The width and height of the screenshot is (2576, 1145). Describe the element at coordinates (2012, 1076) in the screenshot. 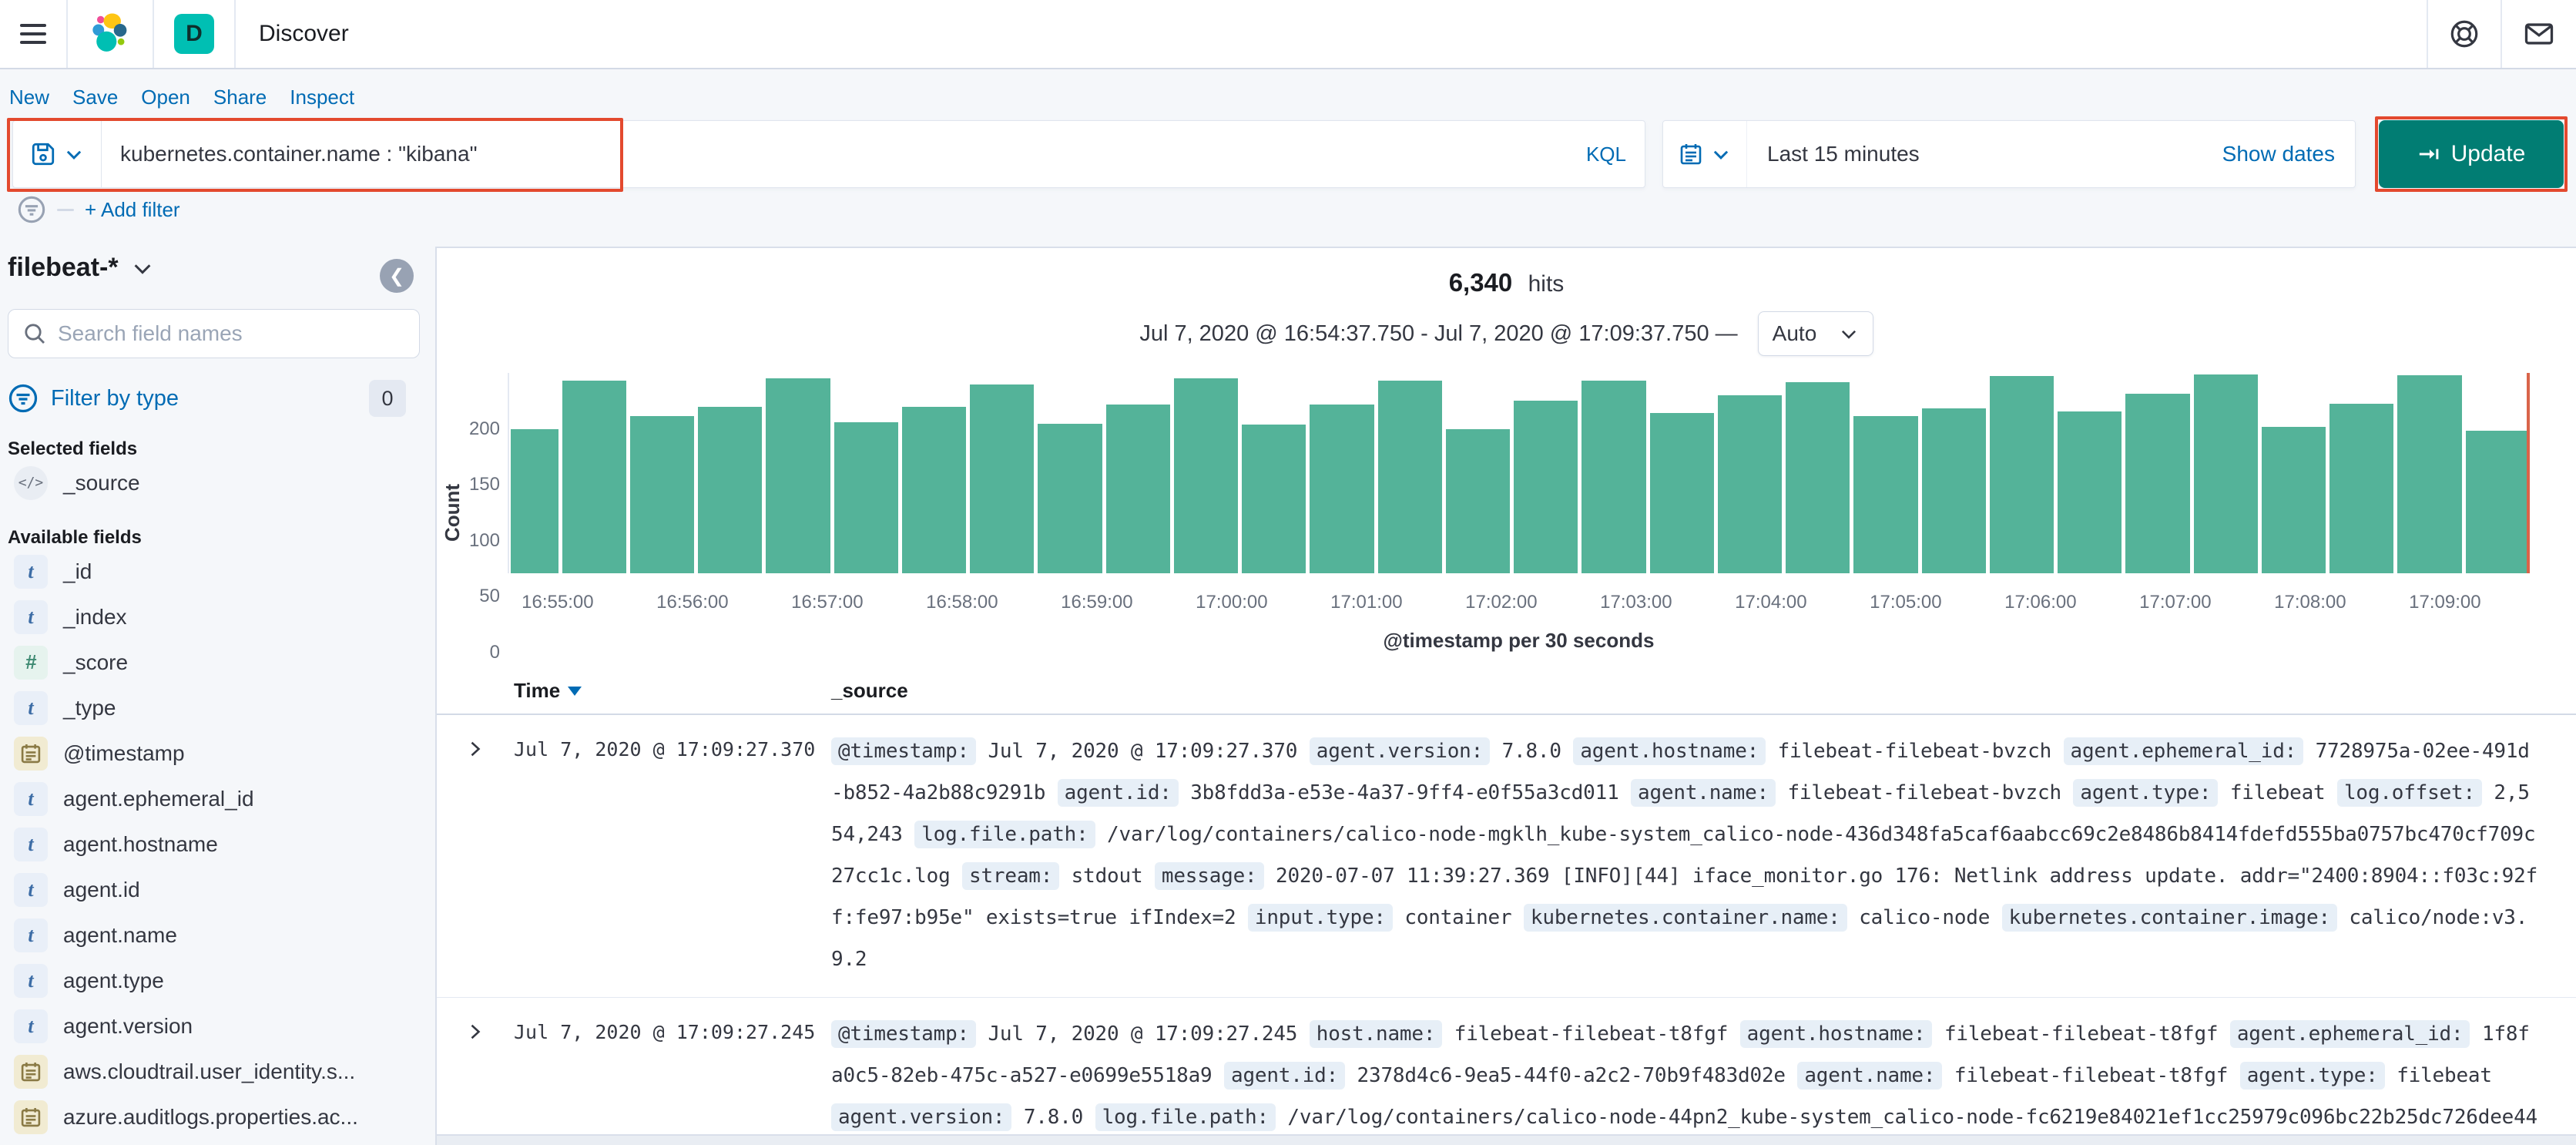

I see `source-field-pair: agent.name: filebeat-filebeat-t8fgf` at that location.